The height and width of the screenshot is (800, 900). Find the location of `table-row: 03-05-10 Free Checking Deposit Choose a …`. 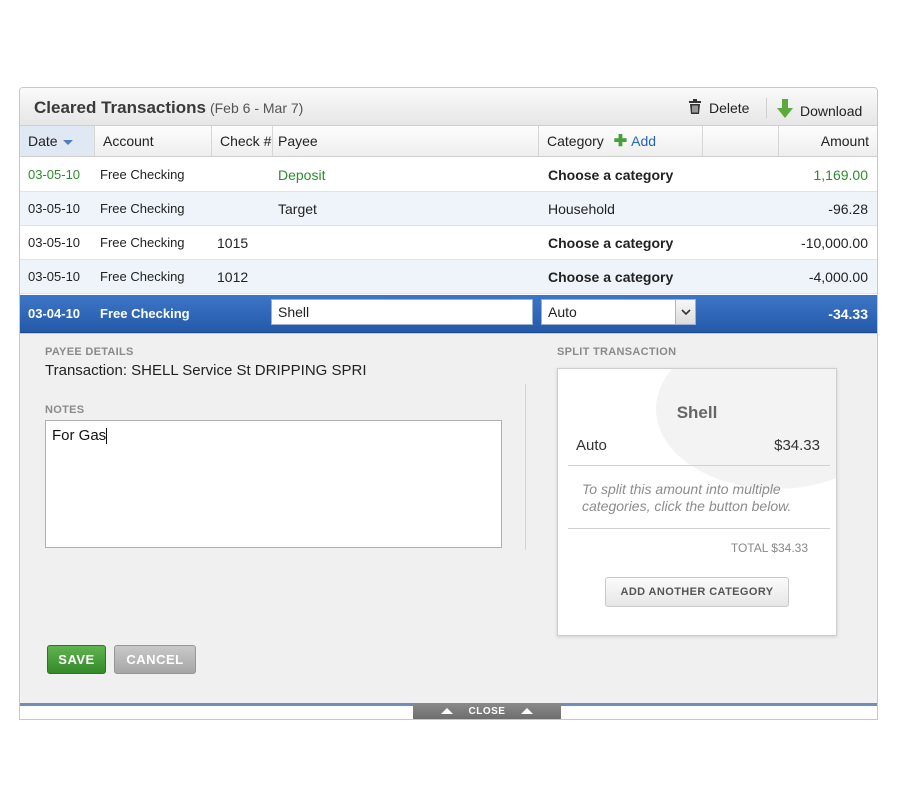

table-row: 03-05-10 Free Checking Deposit Choose a … is located at coordinates (448, 175).